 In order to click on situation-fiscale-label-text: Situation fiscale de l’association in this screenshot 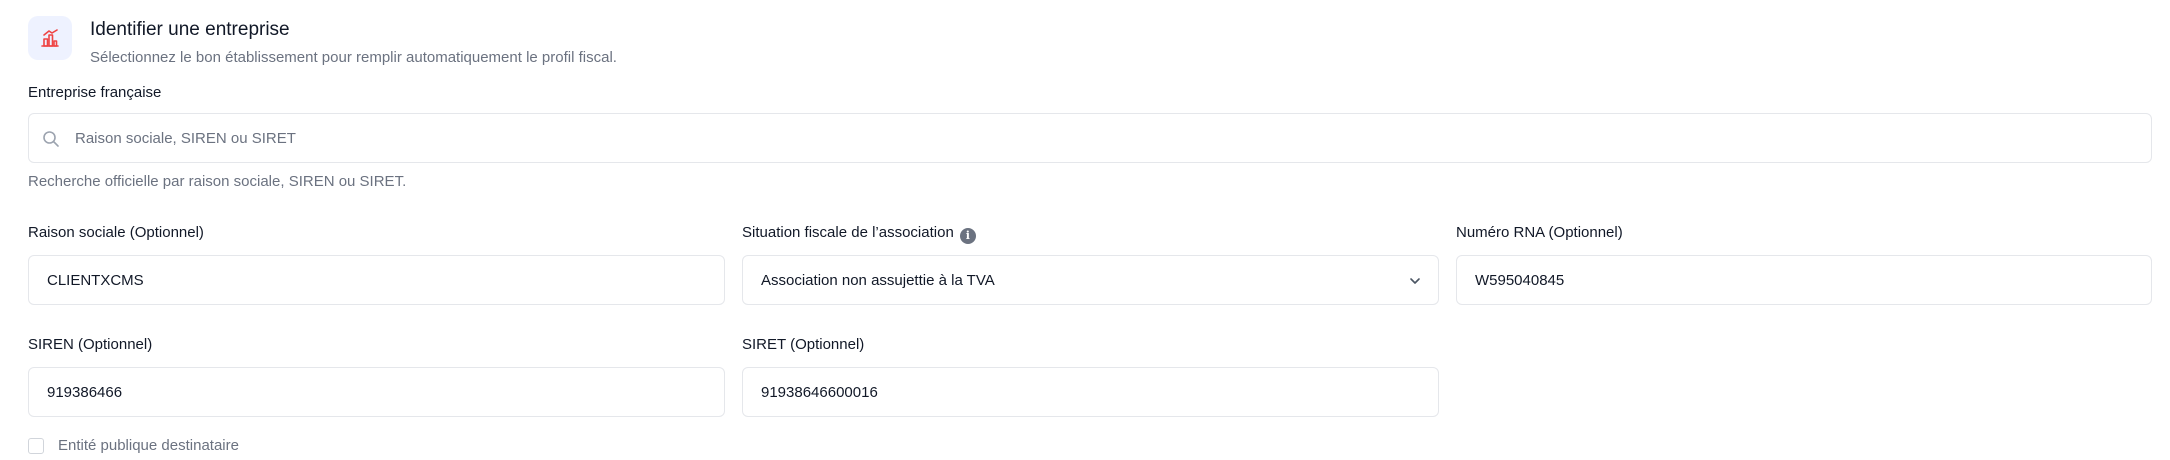, I will do `click(848, 232)`.